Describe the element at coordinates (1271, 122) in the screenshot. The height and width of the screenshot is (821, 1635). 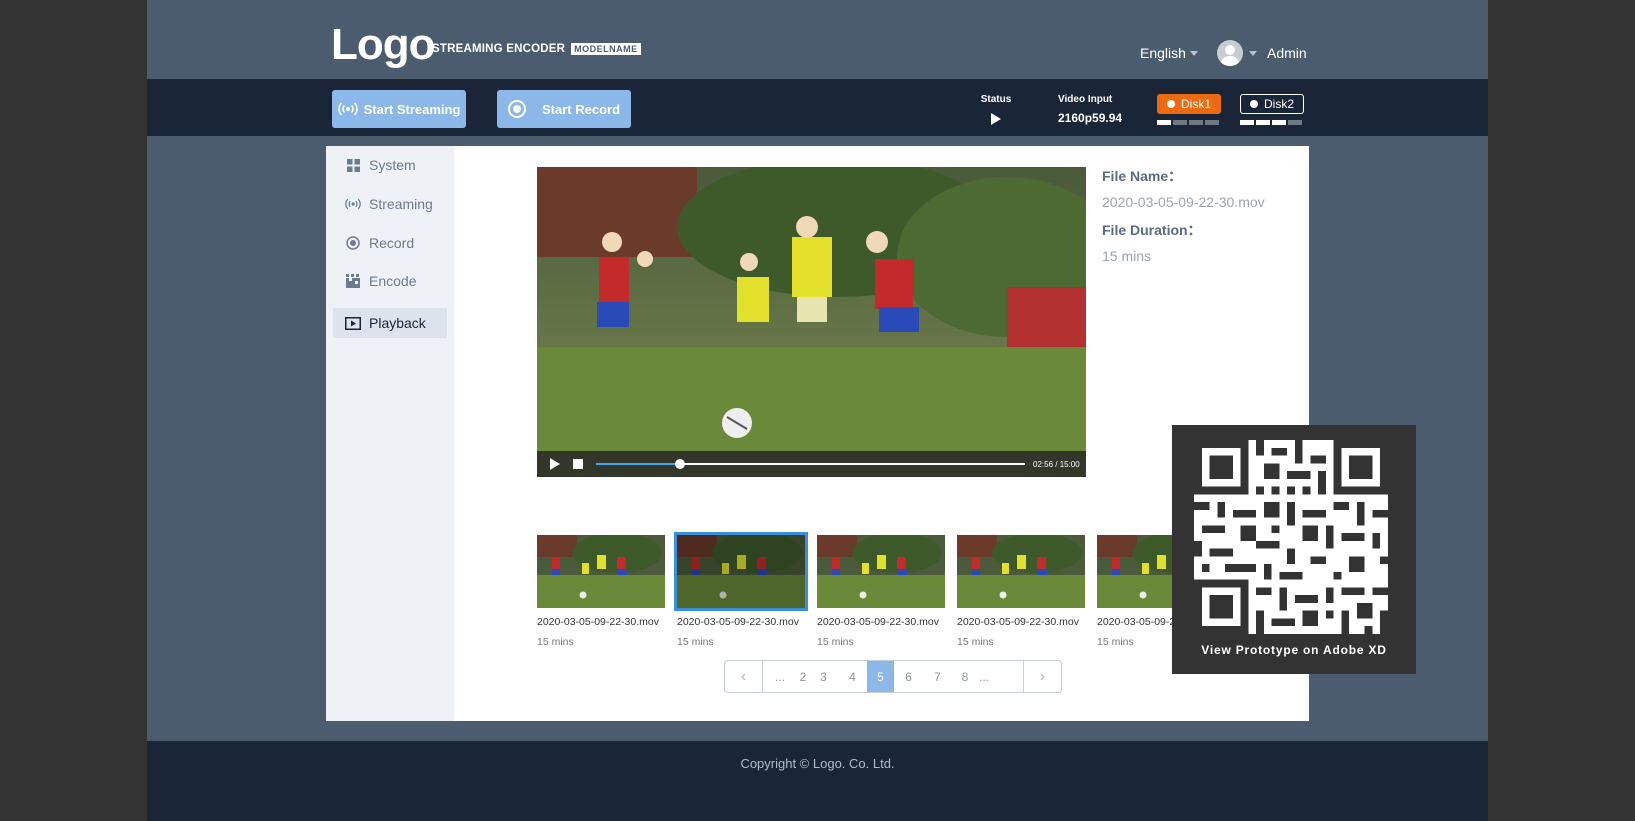
I see `disk2-usage` at that location.